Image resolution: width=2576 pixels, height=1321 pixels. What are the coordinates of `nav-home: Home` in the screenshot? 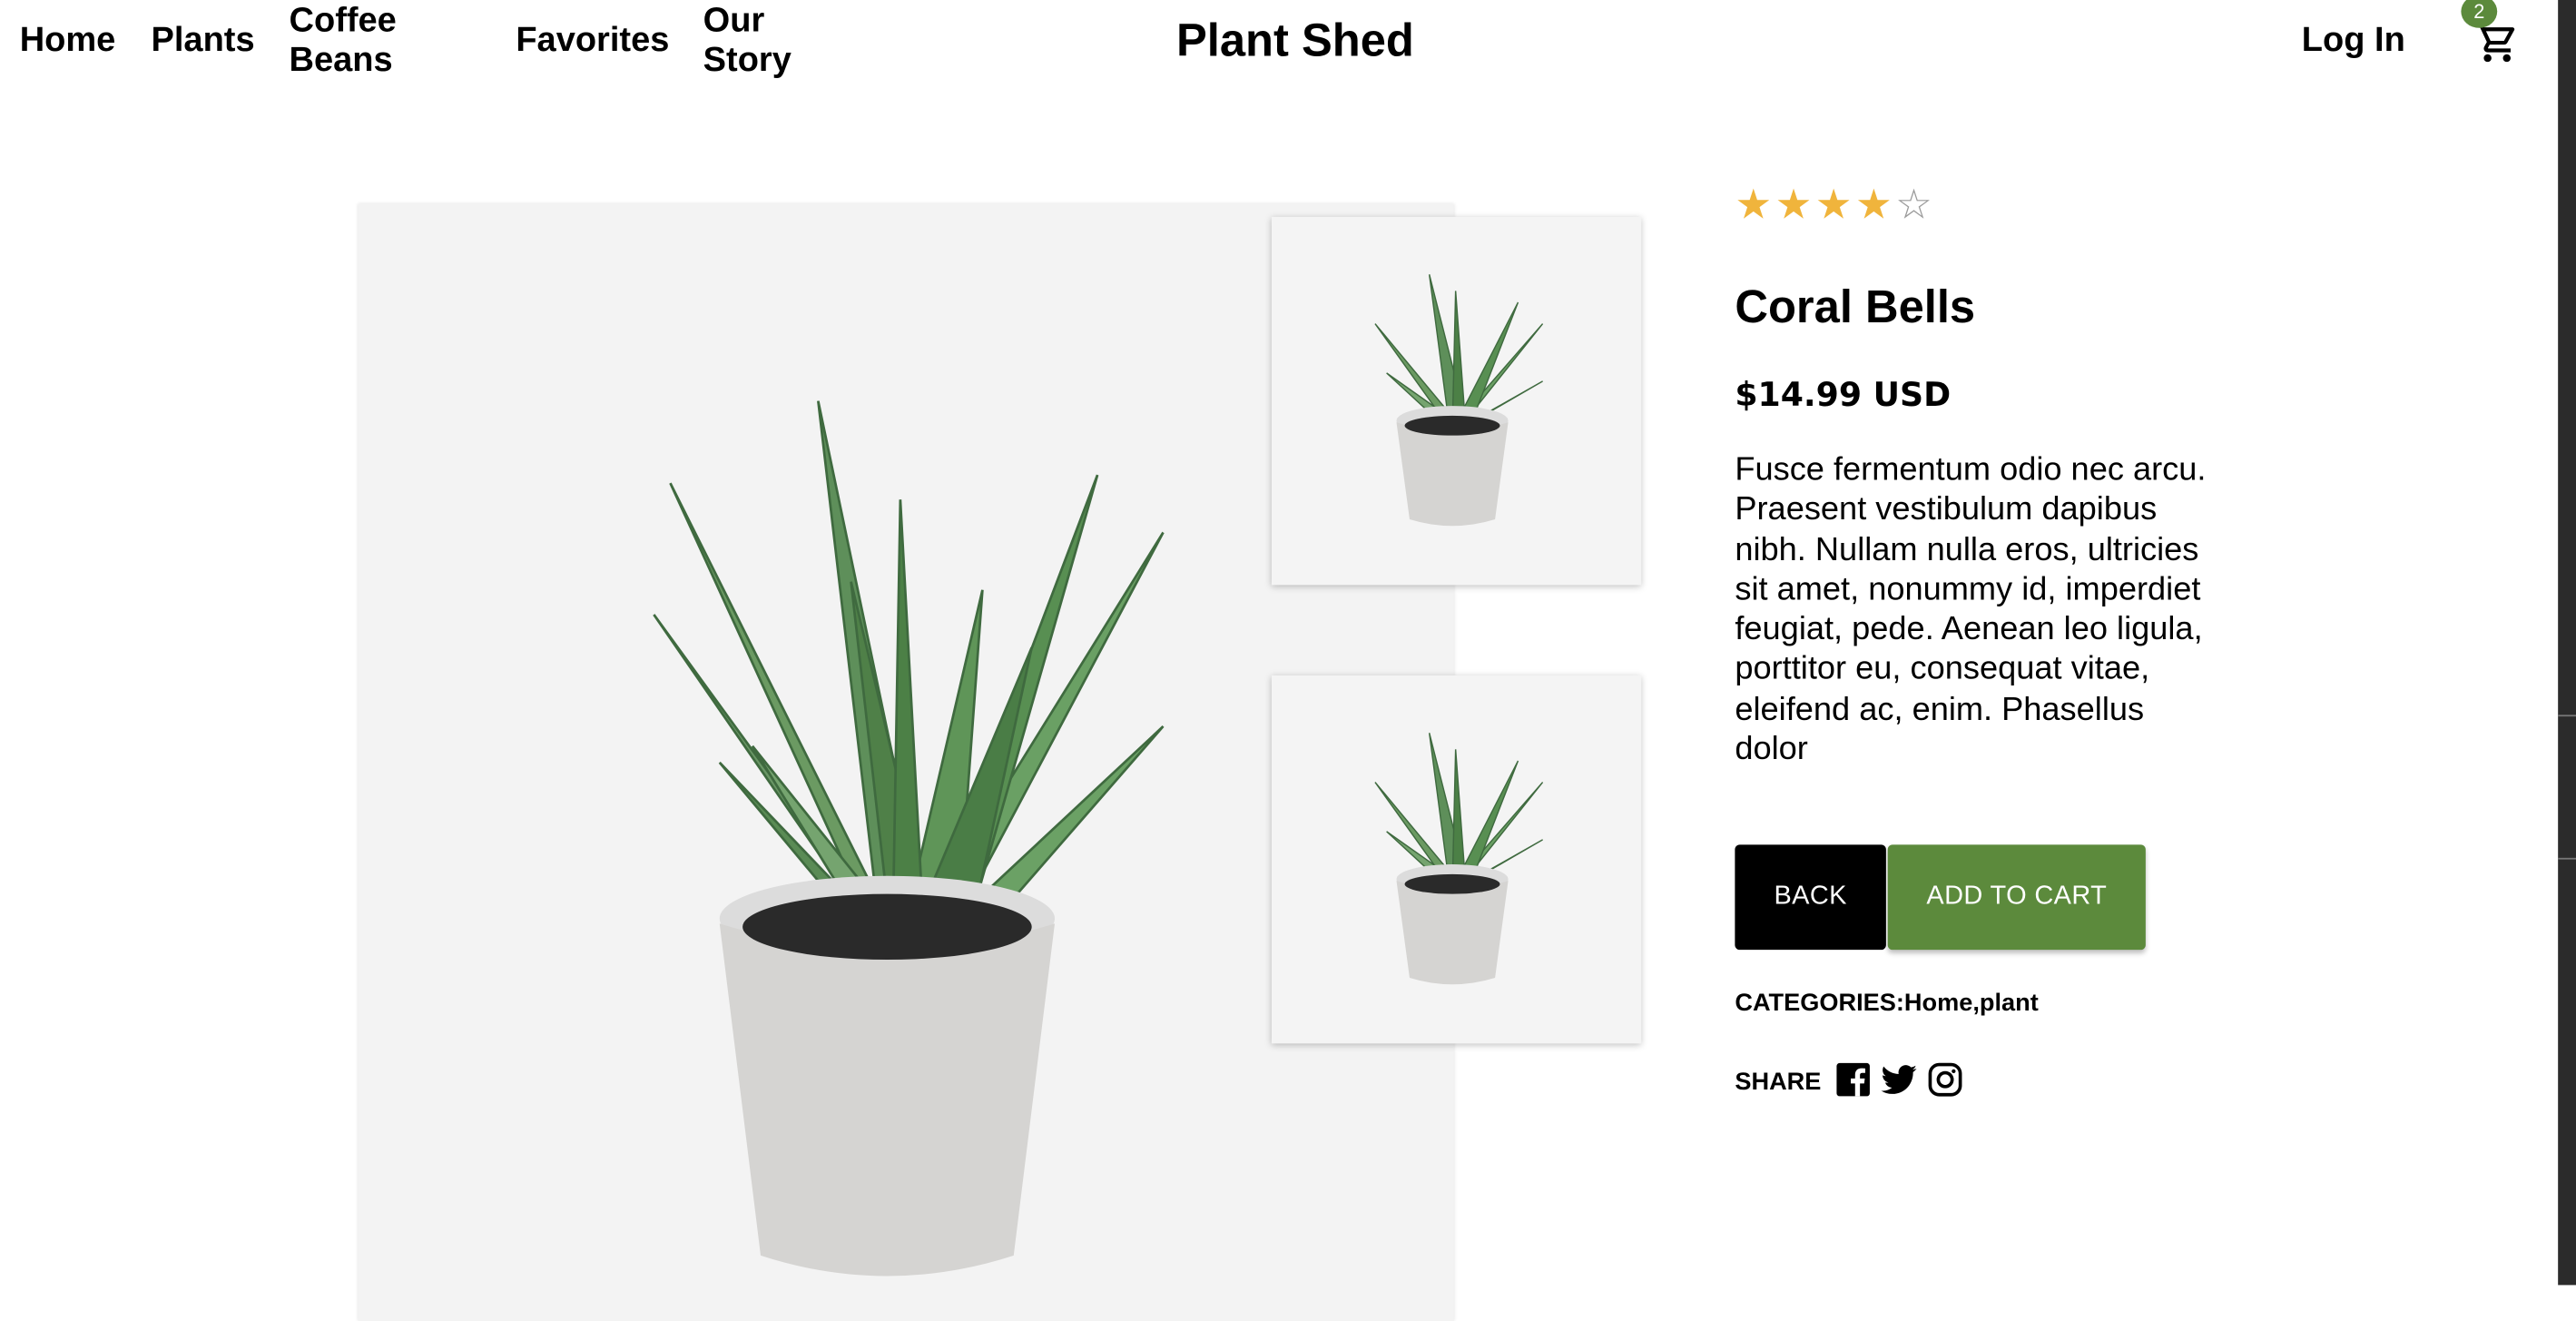 It's located at (68, 41).